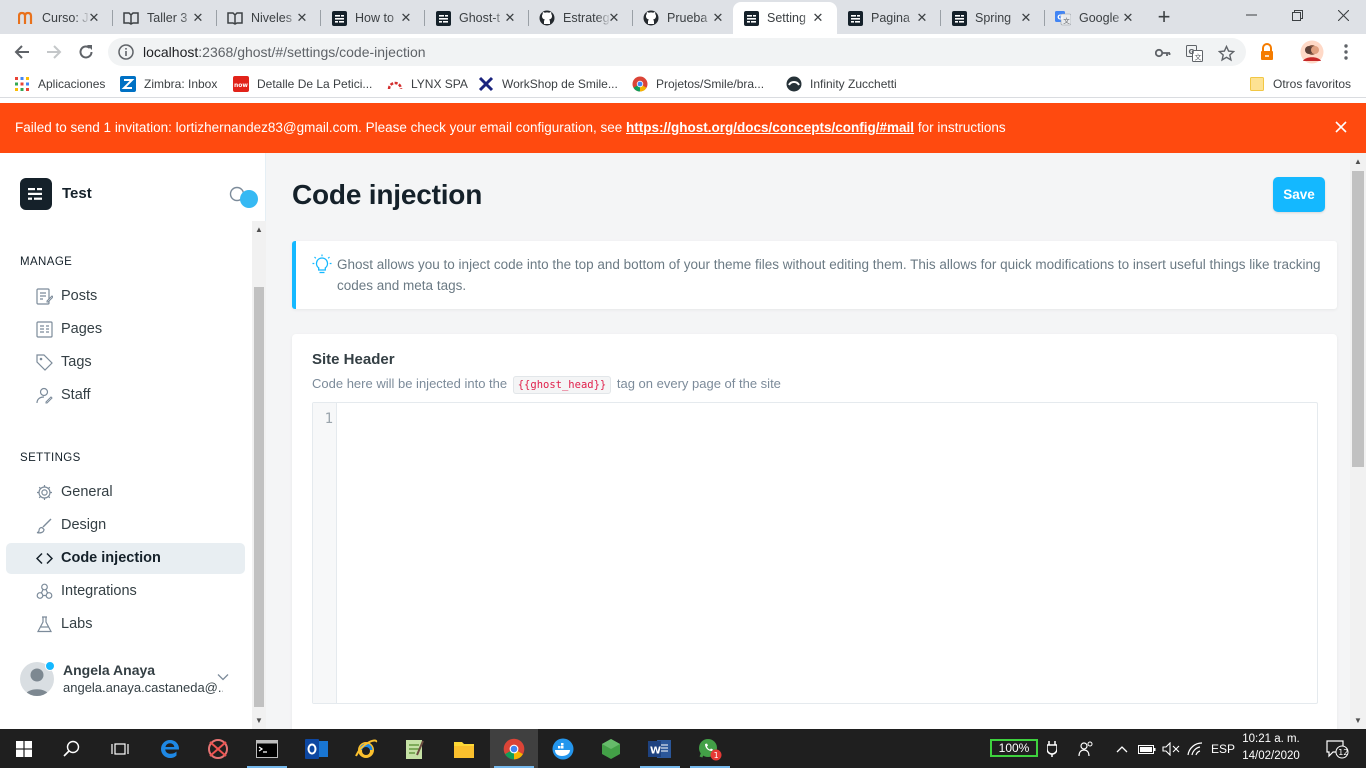 Image resolution: width=1366 pixels, height=768 pixels. Describe the element at coordinates (1299, 194) in the screenshot. I see `save-button: Save` at that location.